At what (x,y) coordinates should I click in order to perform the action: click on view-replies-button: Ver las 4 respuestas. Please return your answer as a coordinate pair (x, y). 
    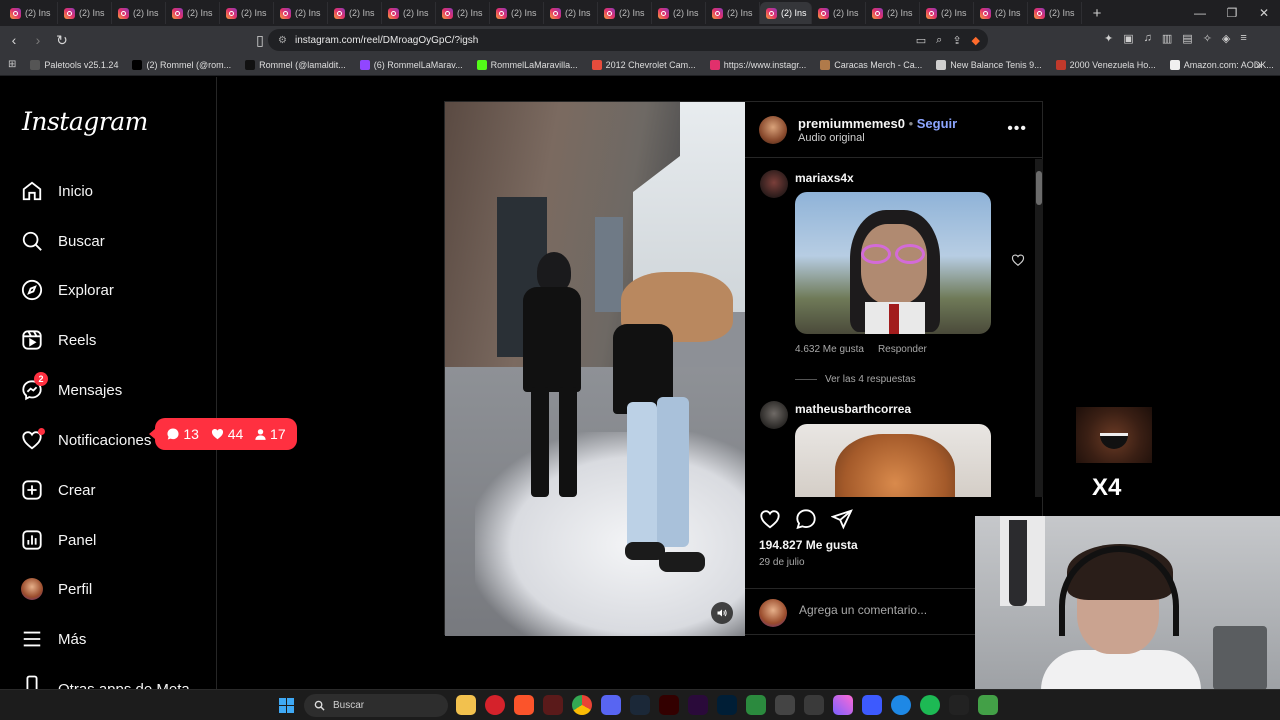
    Looking at the image, I should click on (855, 379).